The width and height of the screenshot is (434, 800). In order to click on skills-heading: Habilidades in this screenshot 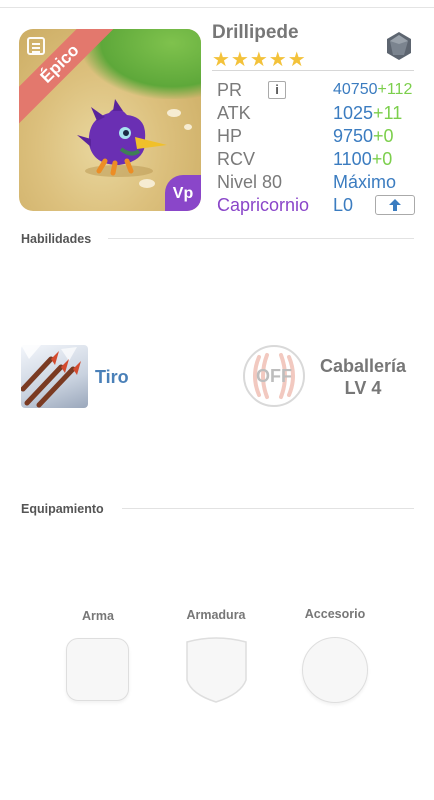, I will do `click(56, 239)`.